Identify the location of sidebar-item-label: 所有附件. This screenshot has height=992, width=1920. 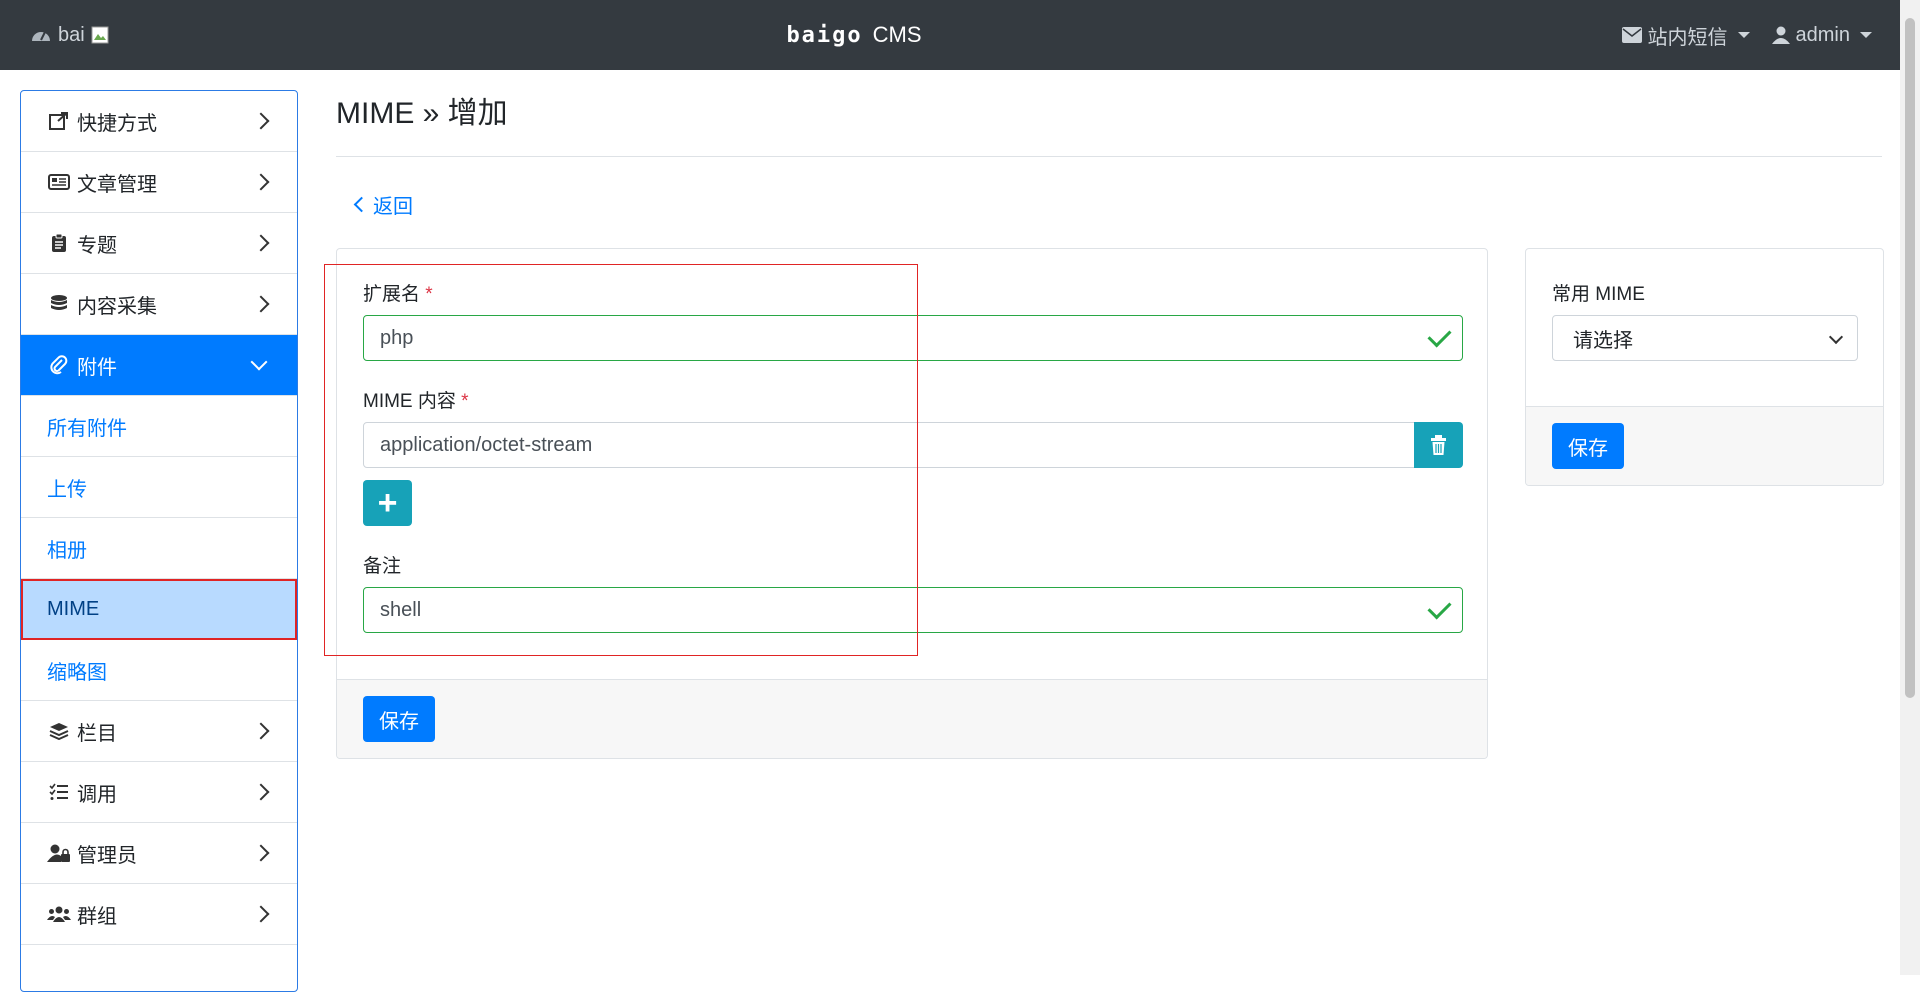
(87, 428).